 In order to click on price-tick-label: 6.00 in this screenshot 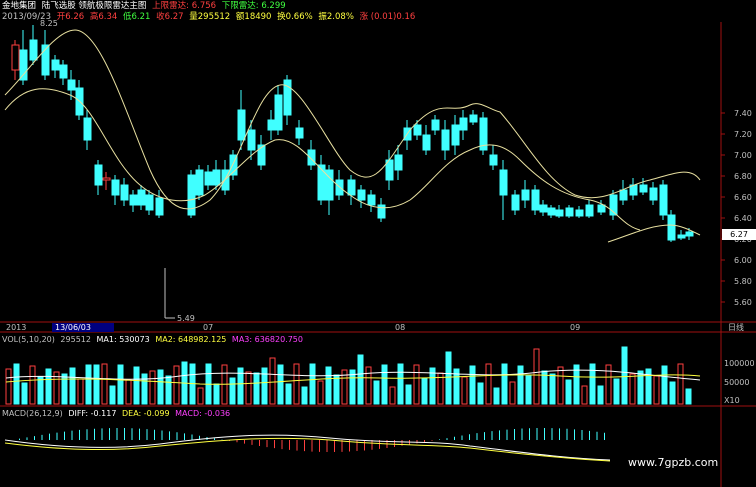, I will do `click(743, 260)`.